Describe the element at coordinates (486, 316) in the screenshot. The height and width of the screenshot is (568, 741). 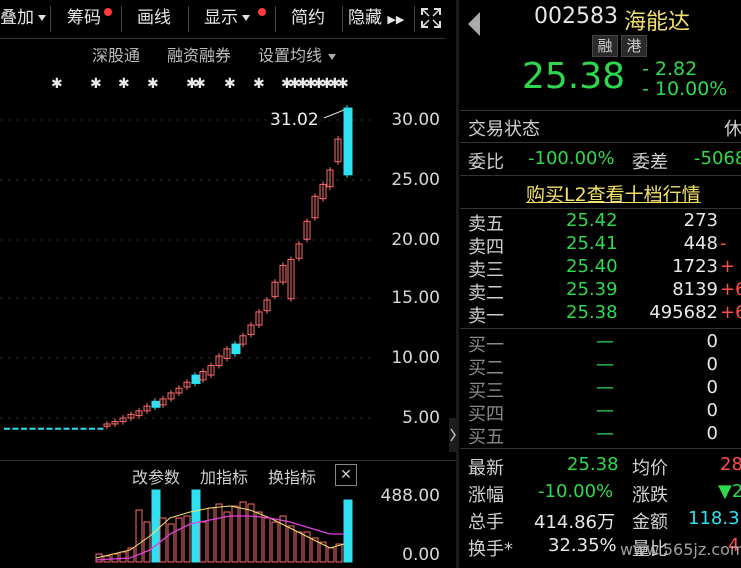
I see `sell-level-label: 卖一` at that location.